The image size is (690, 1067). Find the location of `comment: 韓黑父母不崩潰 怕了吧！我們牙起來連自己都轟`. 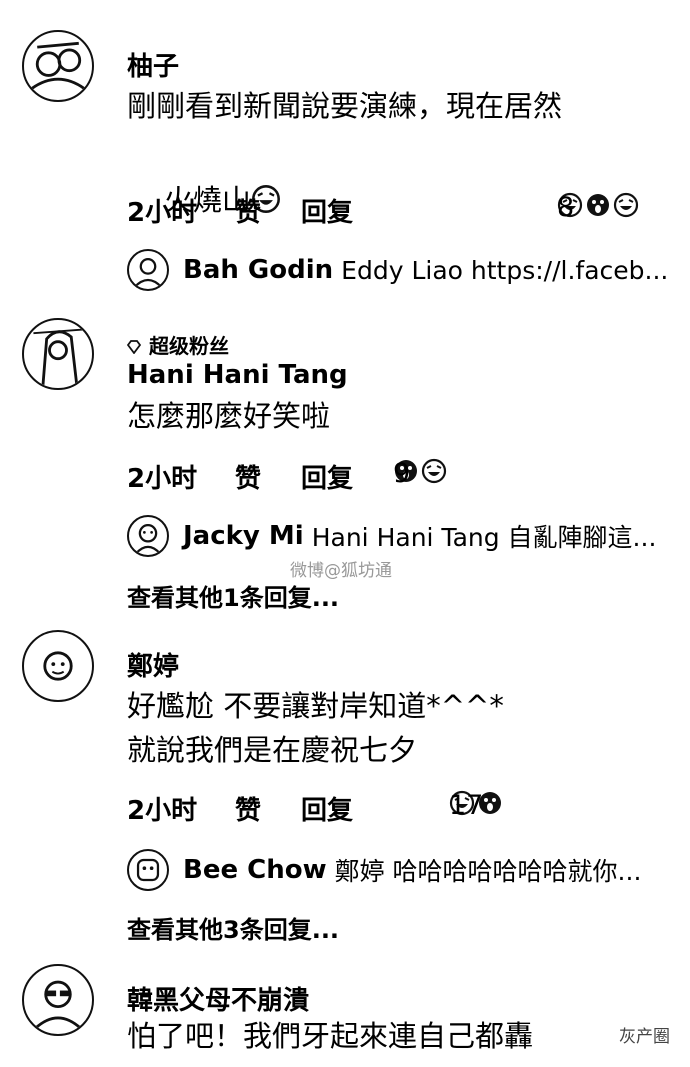

comment: 韓黑父母不崩潰 怕了吧！我們牙起來連自己都轟 is located at coordinates (345, 1008).